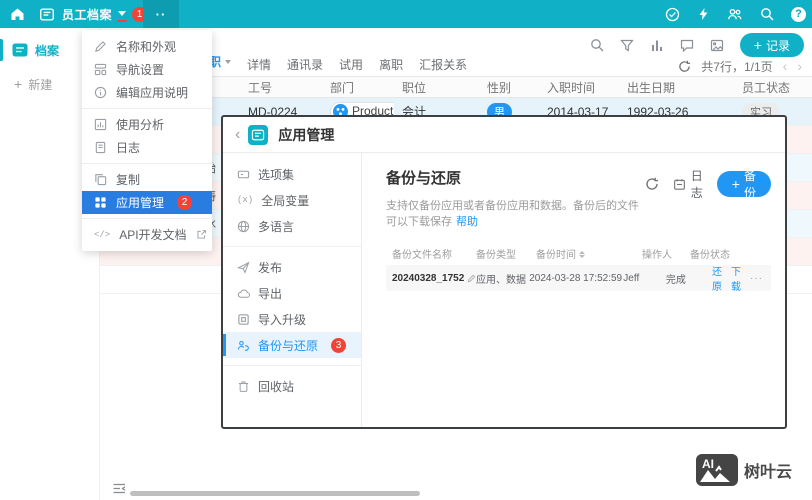 The width and height of the screenshot is (812, 500). I want to click on log-button: 日志, so click(688, 184).